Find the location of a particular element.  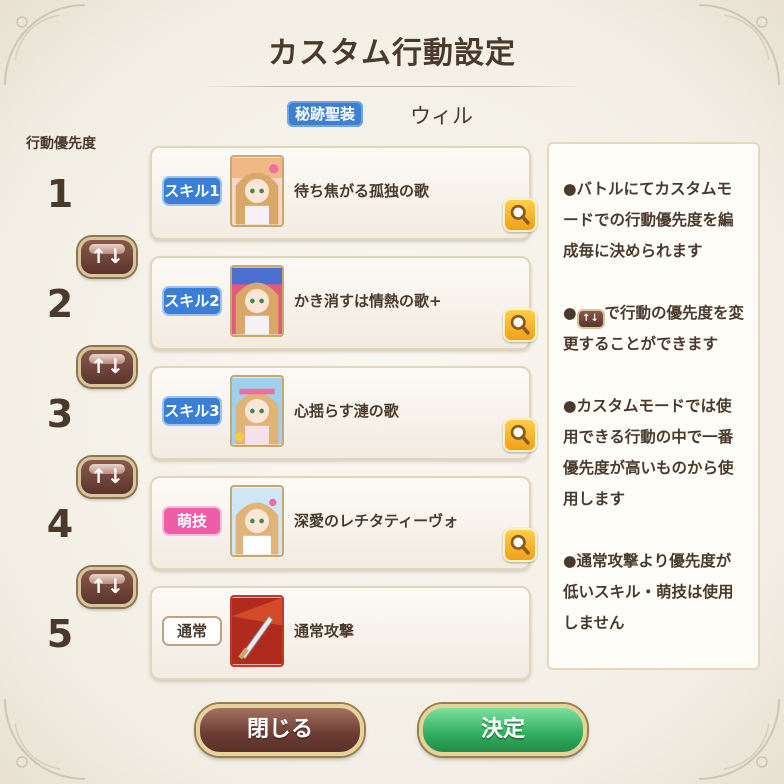

skill-tag: スキル2 is located at coordinates (192, 301).